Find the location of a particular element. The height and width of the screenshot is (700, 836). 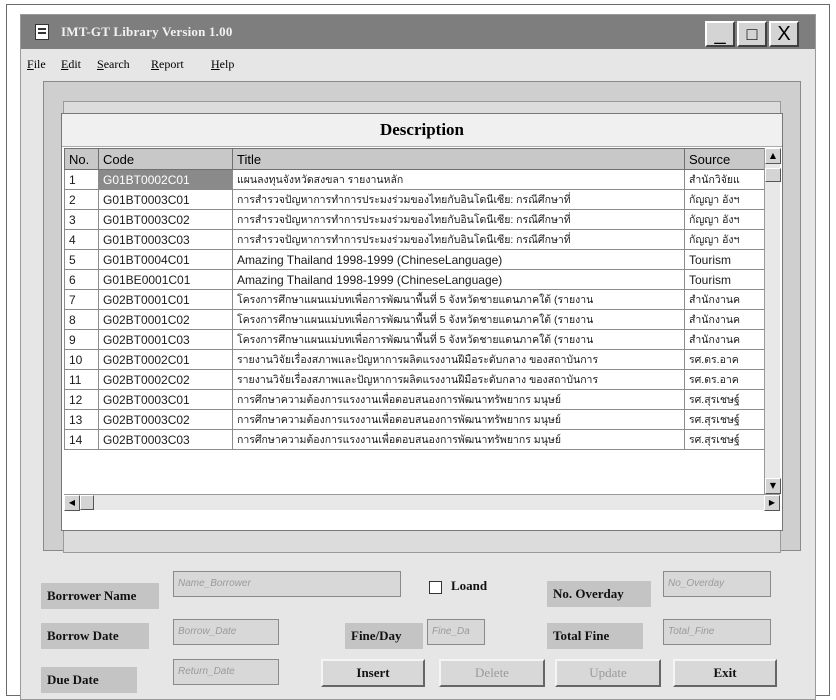

fine-day-label: Fine/Day is located at coordinates (384, 636).